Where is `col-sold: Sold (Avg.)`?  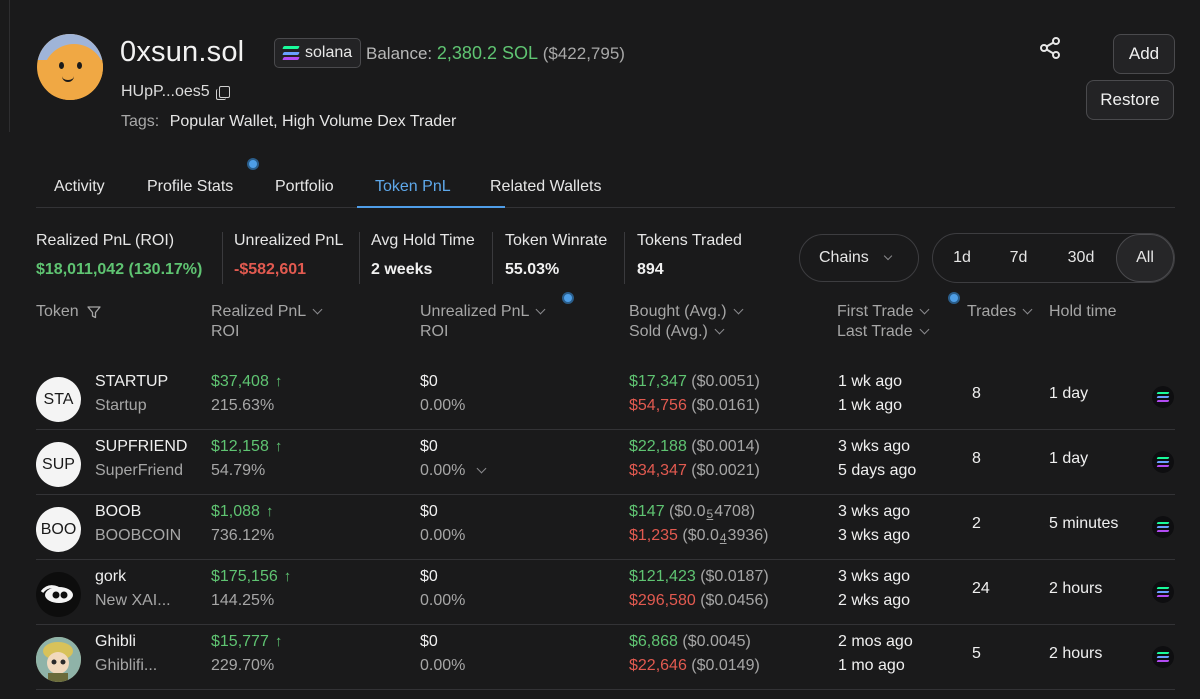 col-sold: Sold (Avg.) is located at coordinates (677, 332).